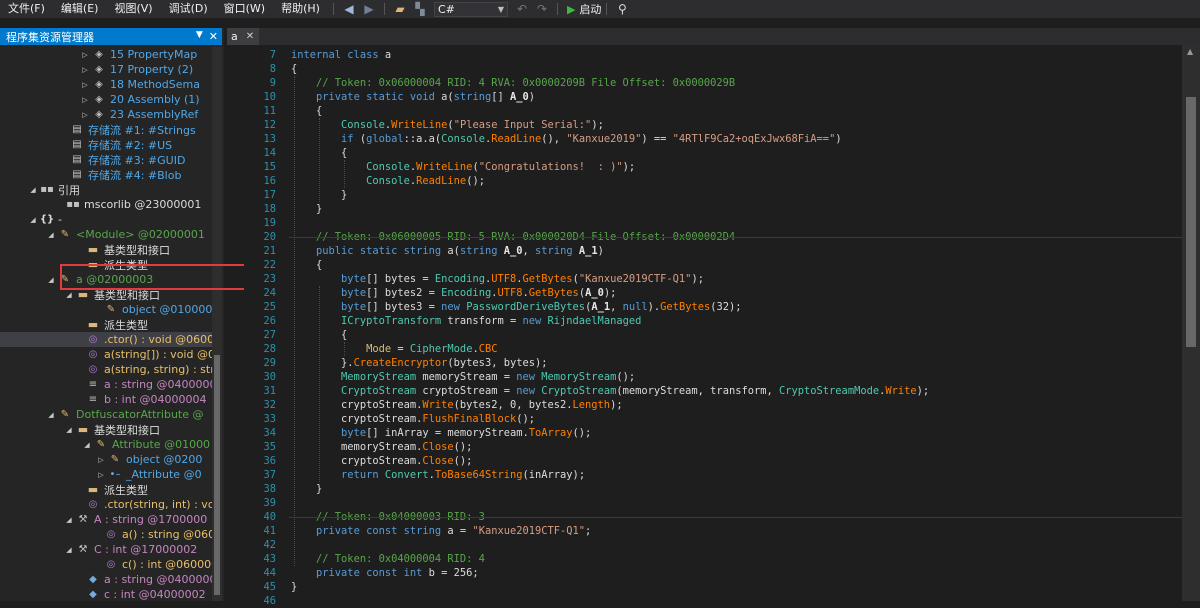 The height and width of the screenshot is (608, 1200). Describe the element at coordinates (106, 204) in the screenshot. I see `tree-item-mscorlib: ▪▪ mscorlib @23000001` at that location.